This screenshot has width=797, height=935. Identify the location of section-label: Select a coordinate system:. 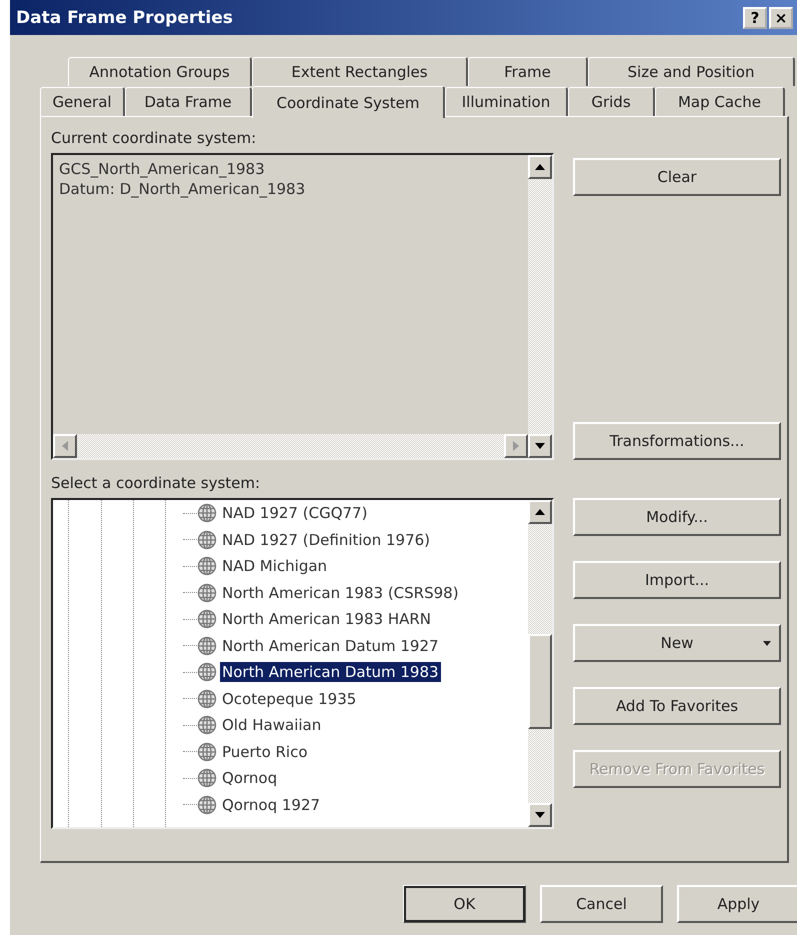
(156, 483).